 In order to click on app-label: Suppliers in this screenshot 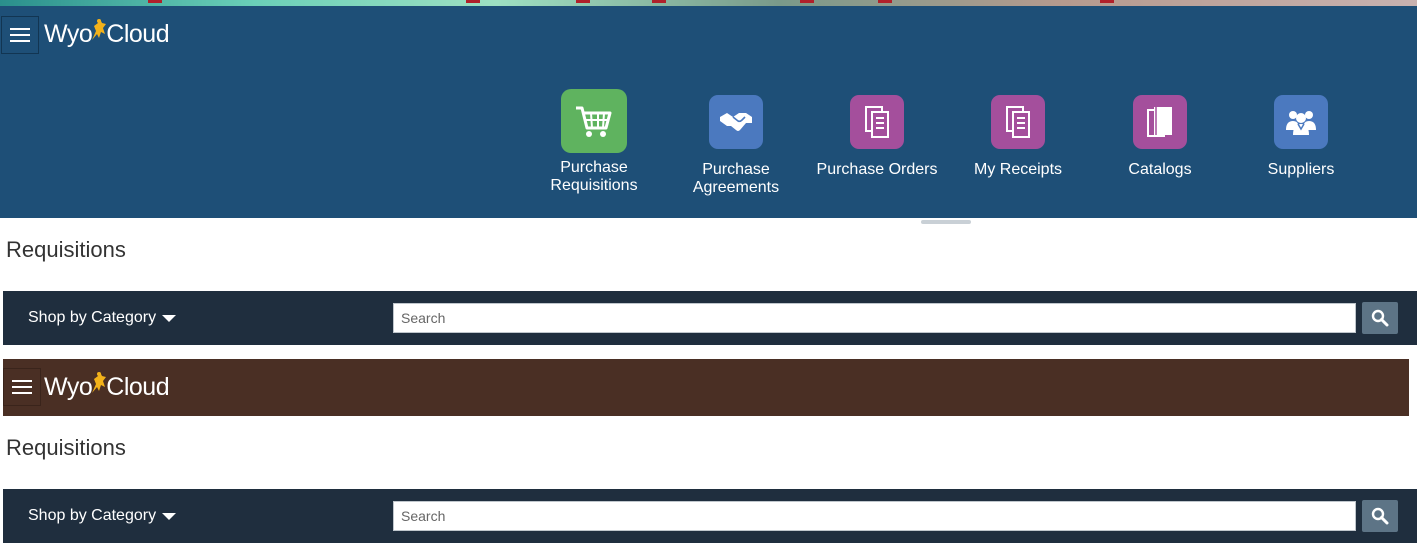, I will do `click(1301, 169)`.